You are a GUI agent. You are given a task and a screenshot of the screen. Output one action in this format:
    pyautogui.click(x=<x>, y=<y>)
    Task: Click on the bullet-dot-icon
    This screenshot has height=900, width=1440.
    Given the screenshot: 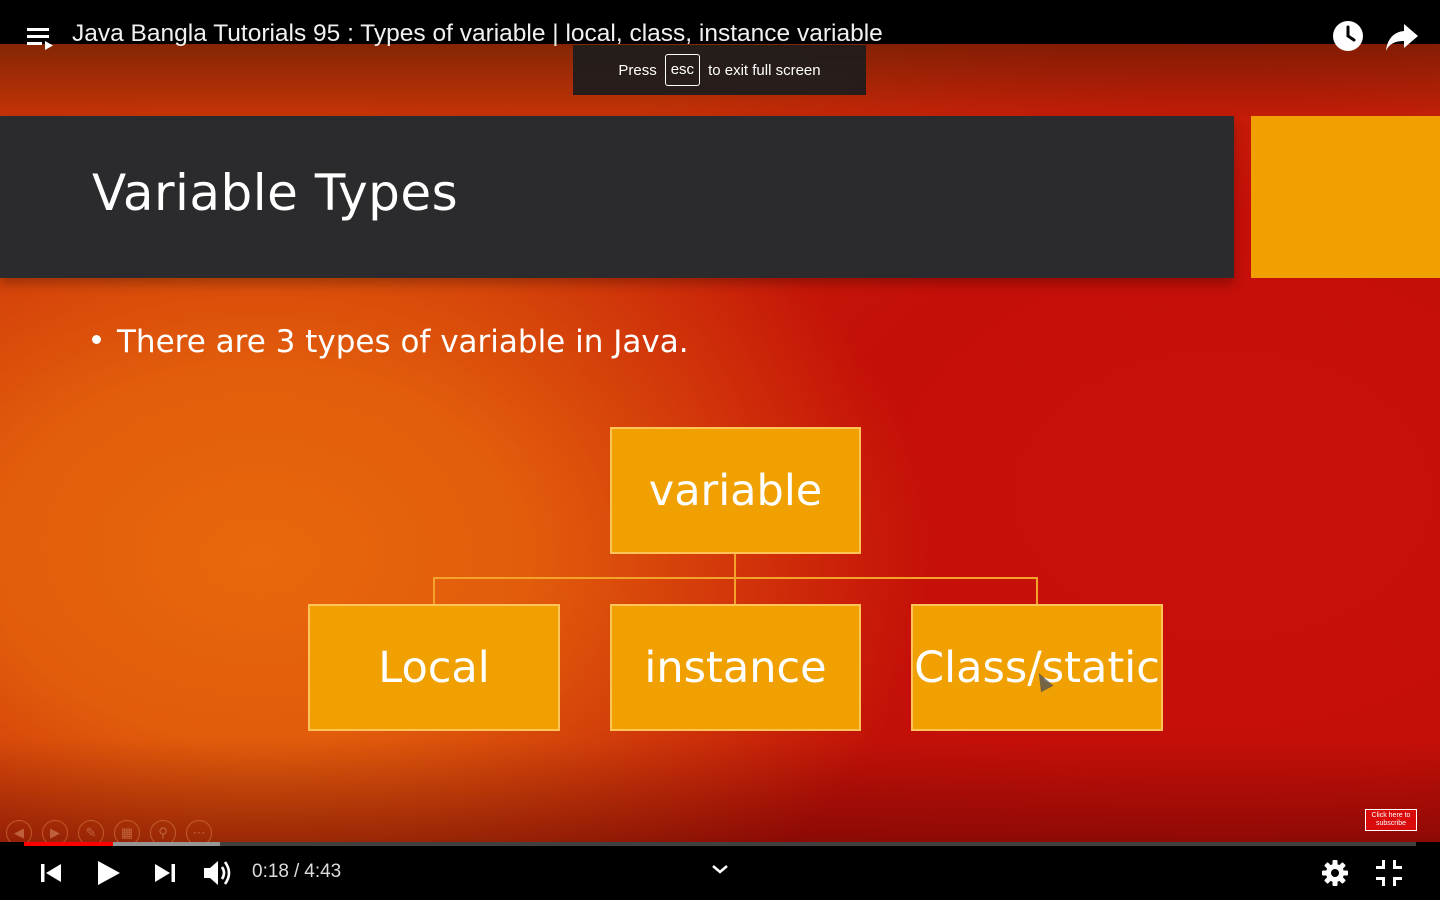 What is the action you would take?
    pyautogui.click(x=96, y=339)
    